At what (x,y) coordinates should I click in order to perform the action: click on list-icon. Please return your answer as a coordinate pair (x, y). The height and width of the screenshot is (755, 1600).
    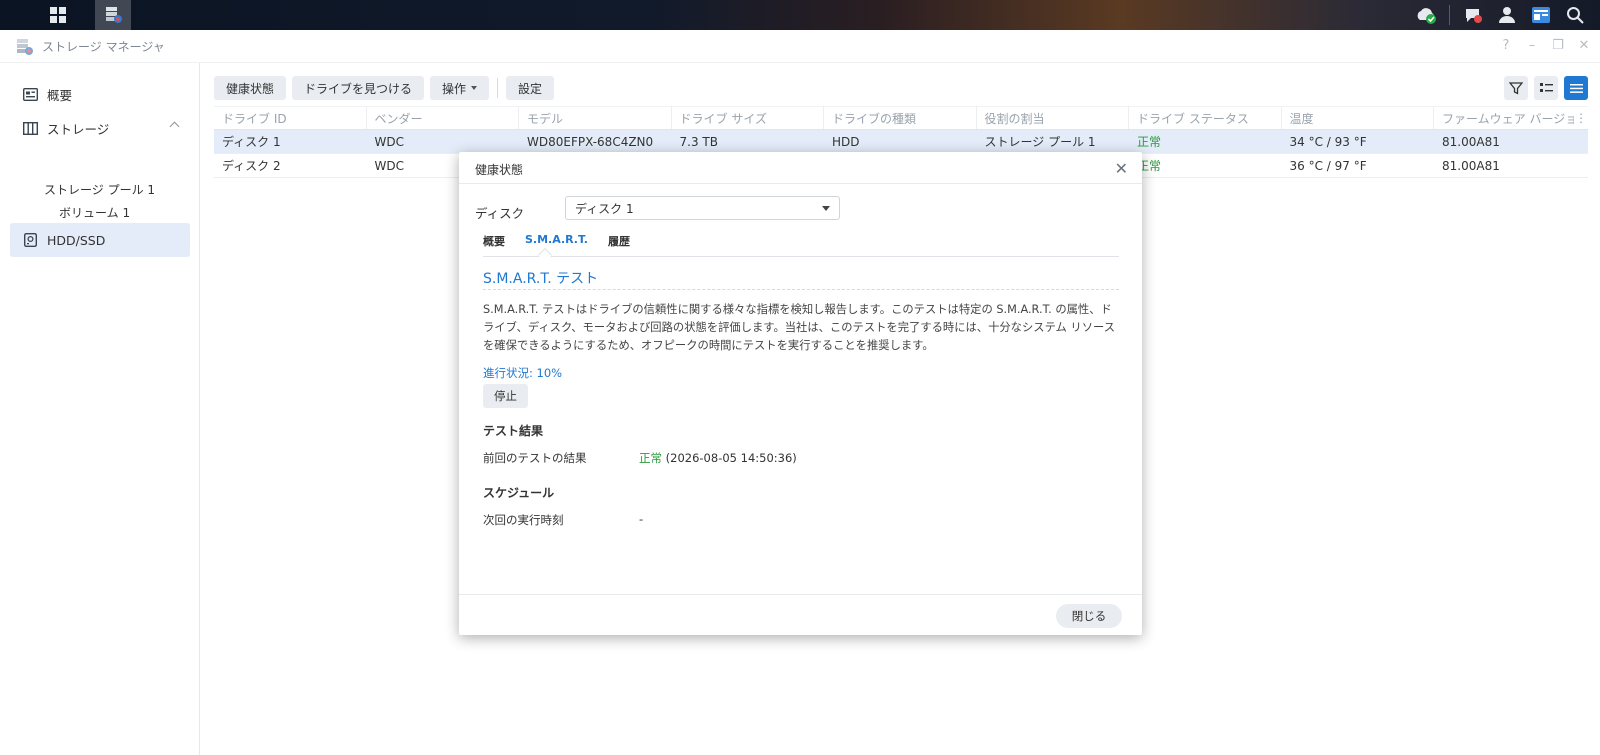
    Looking at the image, I should click on (1546, 87).